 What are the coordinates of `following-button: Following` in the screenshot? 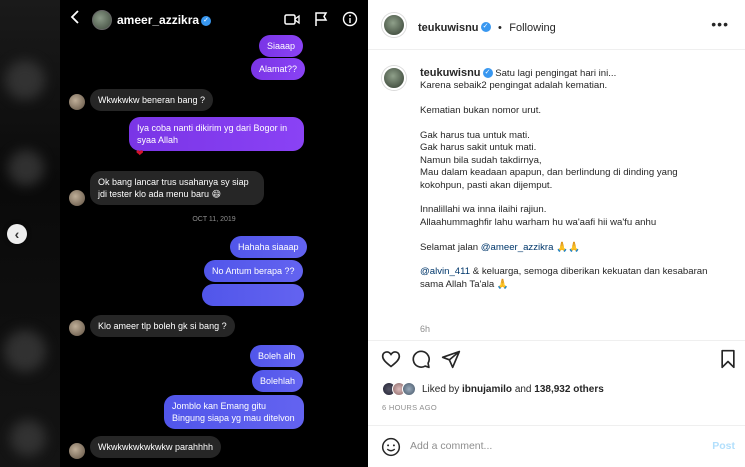 It's located at (532, 28).